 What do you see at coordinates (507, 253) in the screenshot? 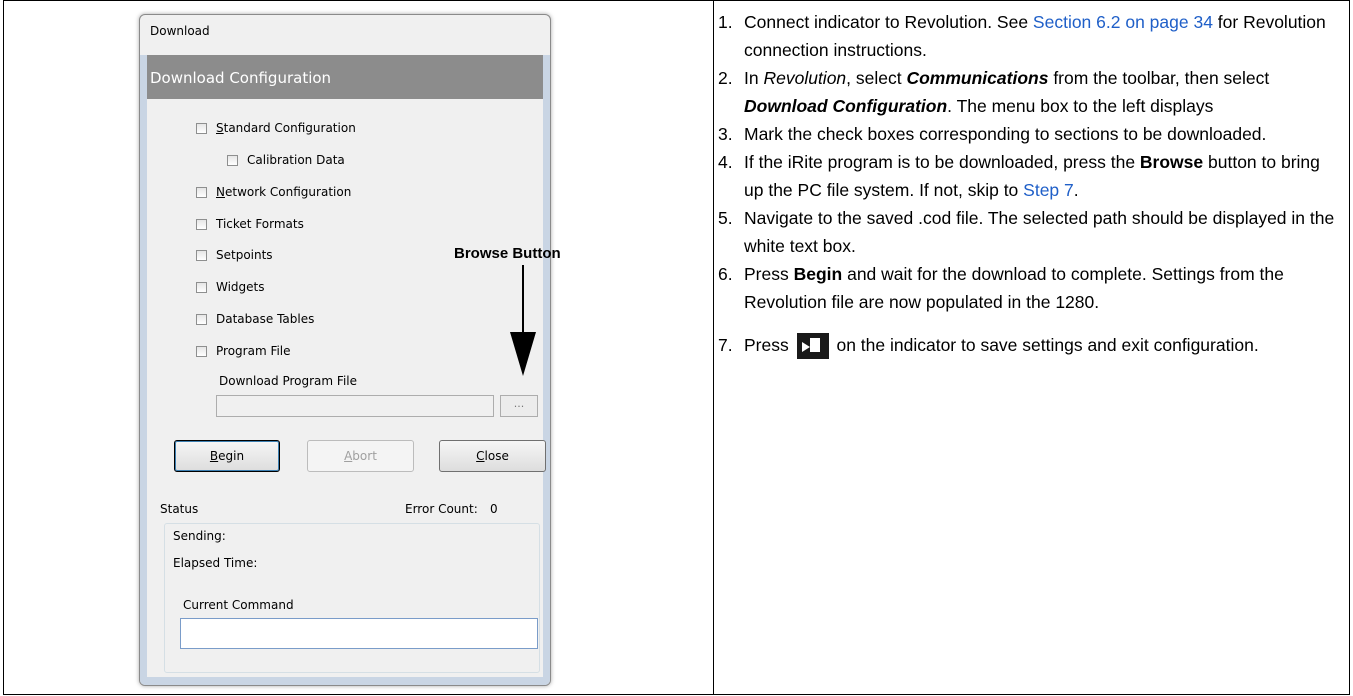
I see `browse-button-callout: Browse Button` at bounding box center [507, 253].